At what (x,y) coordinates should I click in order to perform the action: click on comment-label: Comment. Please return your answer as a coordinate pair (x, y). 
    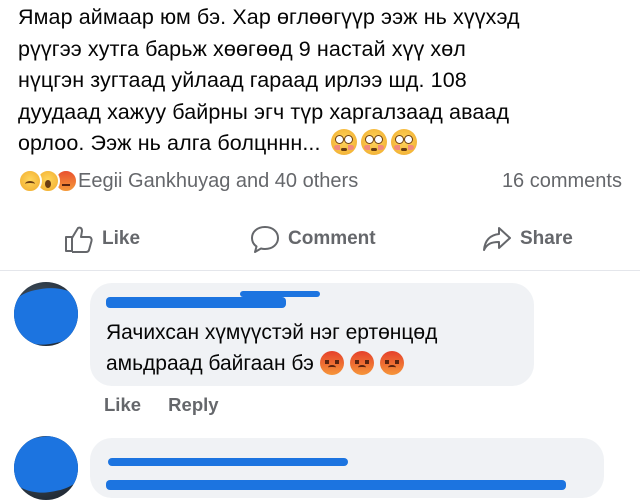
    Looking at the image, I should click on (332, 238).